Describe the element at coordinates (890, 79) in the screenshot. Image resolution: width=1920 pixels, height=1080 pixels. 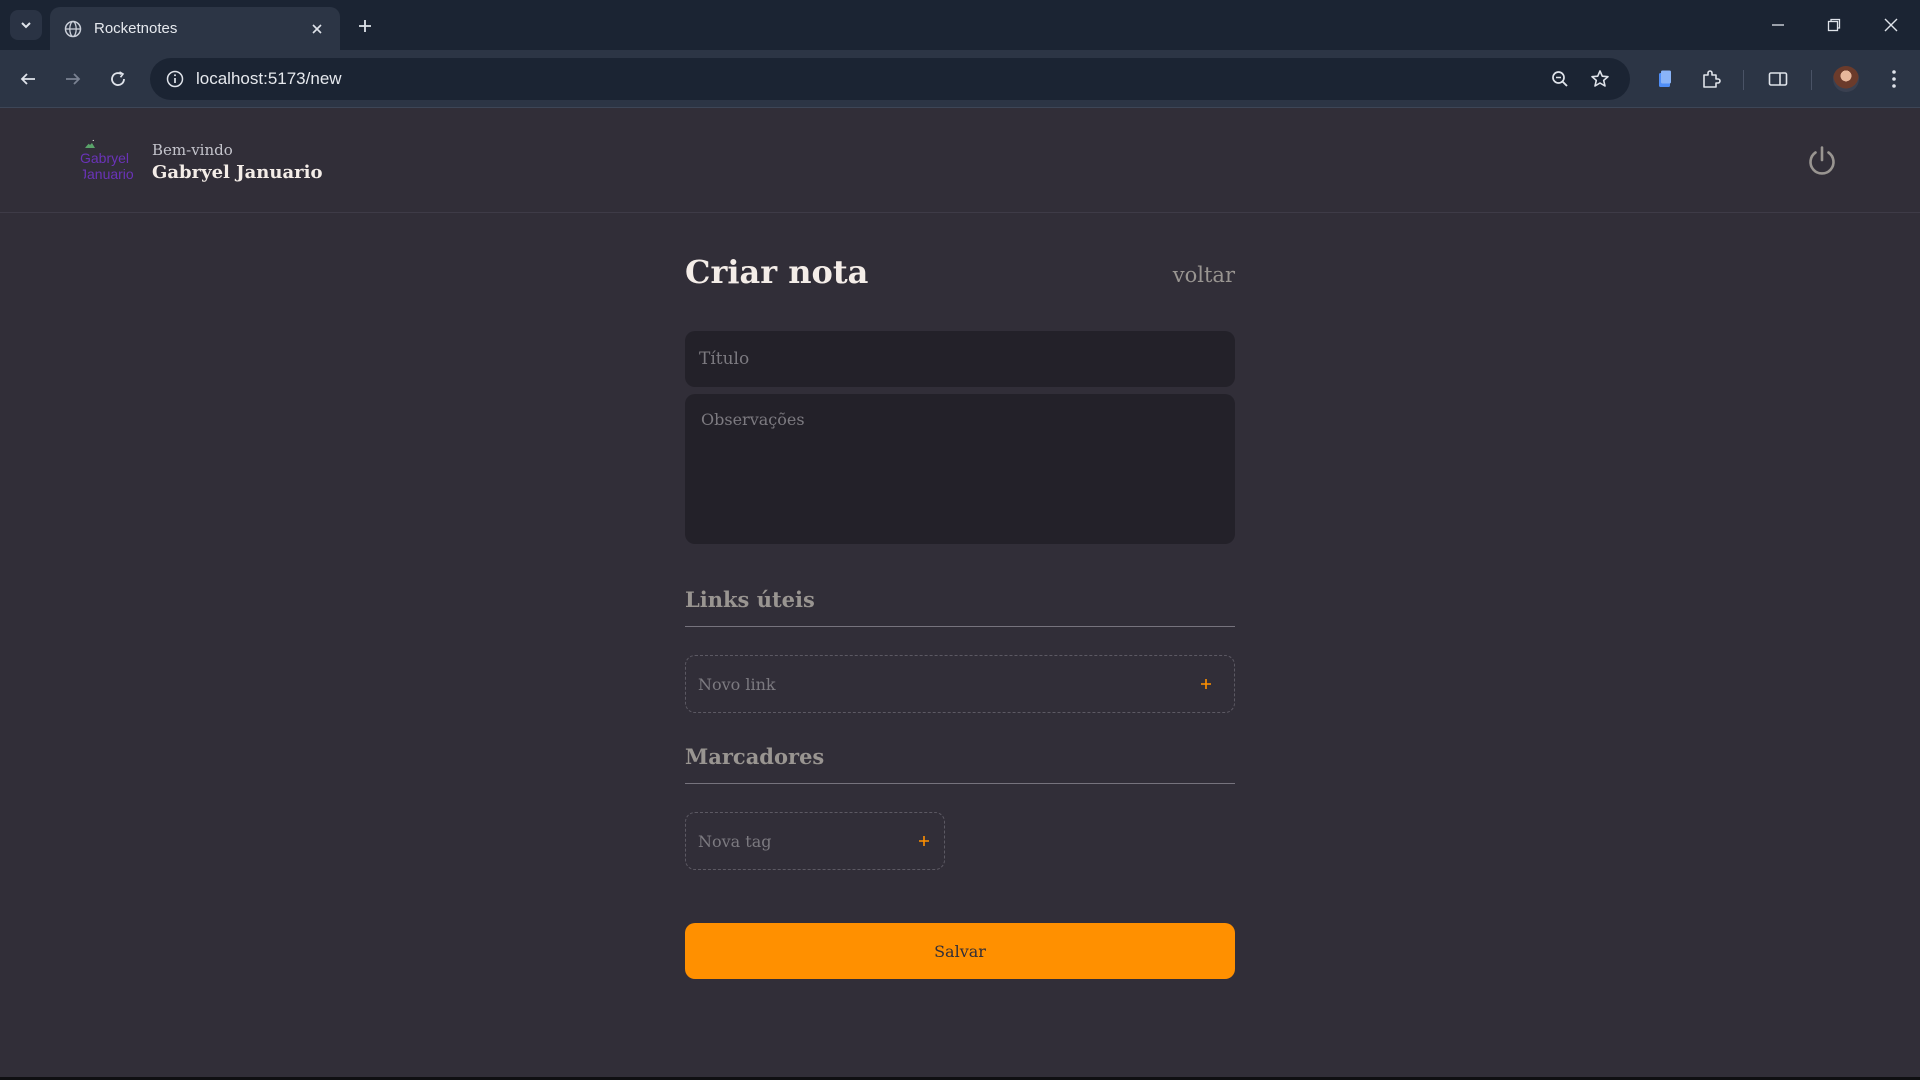
I see `address-bar: localhost:5173/new` at that location.